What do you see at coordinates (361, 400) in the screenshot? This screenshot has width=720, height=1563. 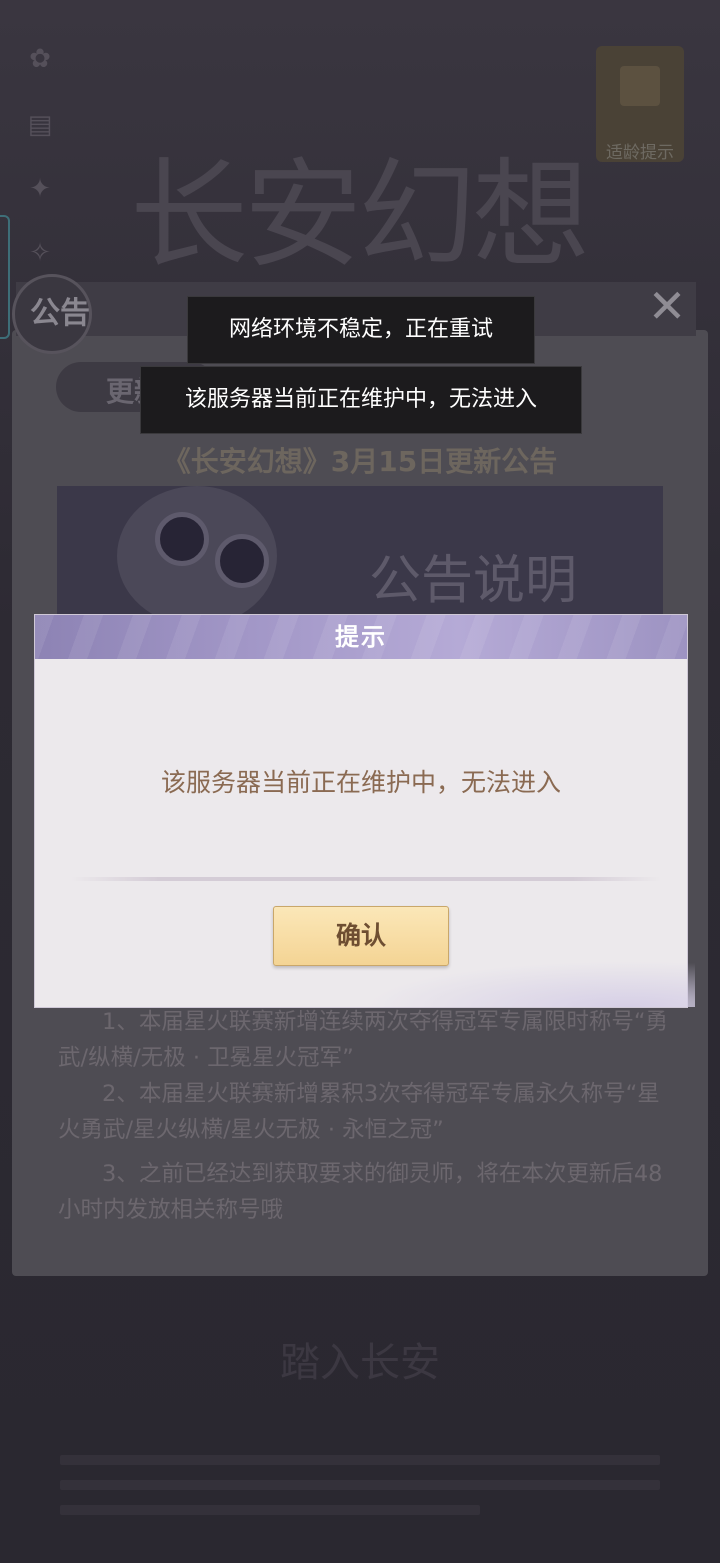 I see `toast-maintenance: 该服务器当前正在维护中，无法进入` at bounding box center [361, 400].